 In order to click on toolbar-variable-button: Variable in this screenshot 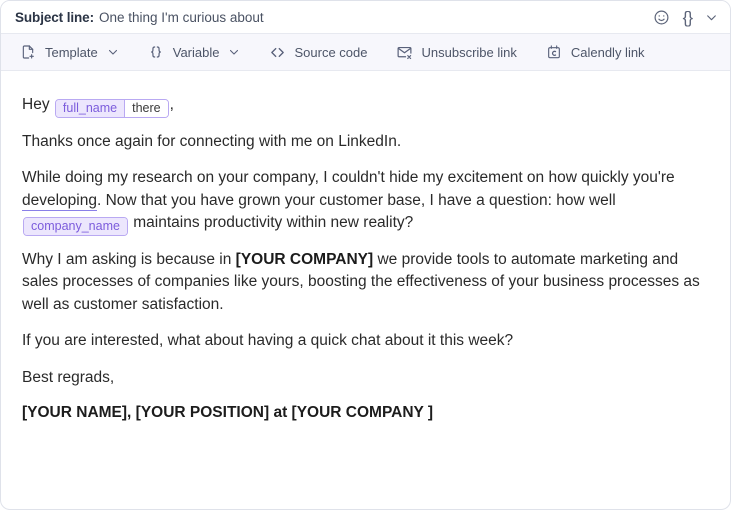, I will do `click(194, 52)`.